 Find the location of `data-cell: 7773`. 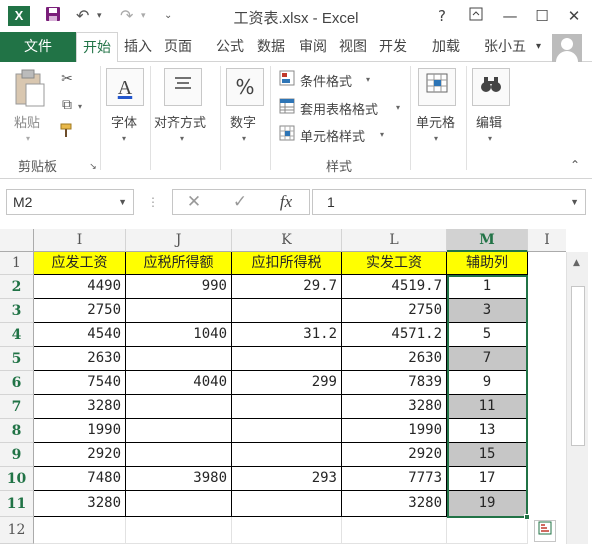

data-cell: 7773 is located at coordinates (394, 479).